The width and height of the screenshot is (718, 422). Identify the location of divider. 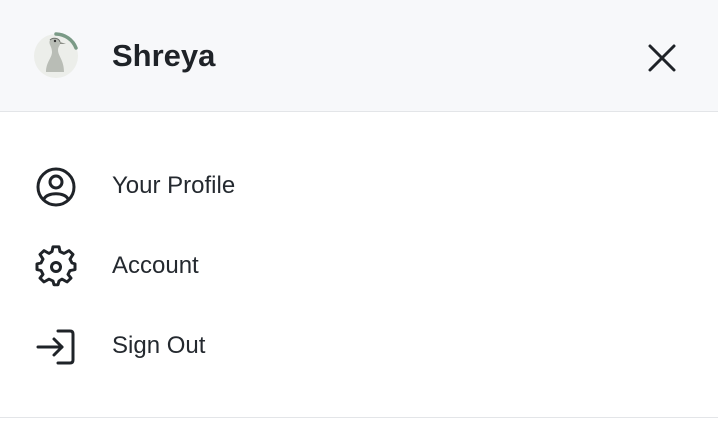
(359, 417).